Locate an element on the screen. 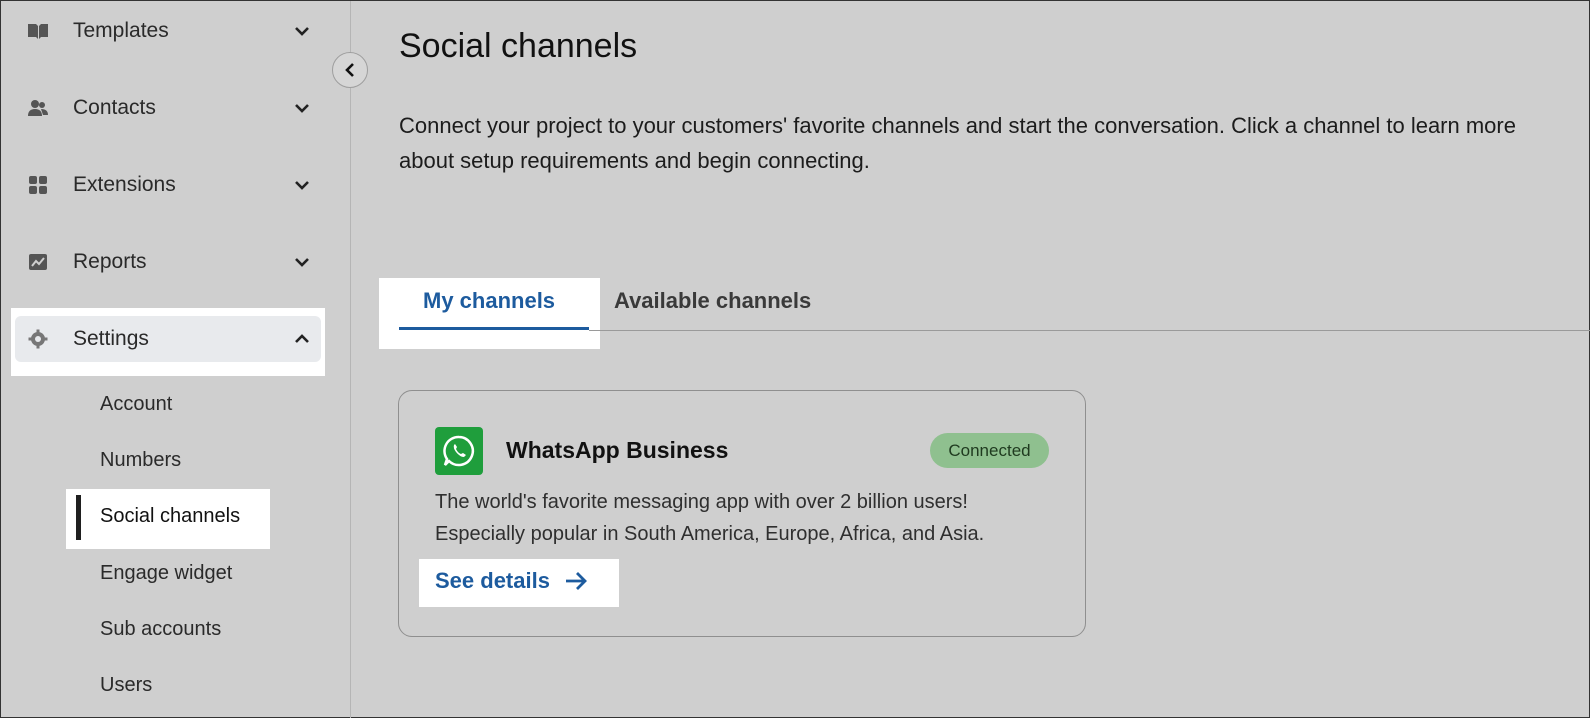 The height and width of the screenshot is (718, 1590). book-icon is located at coordinates (38, 31).